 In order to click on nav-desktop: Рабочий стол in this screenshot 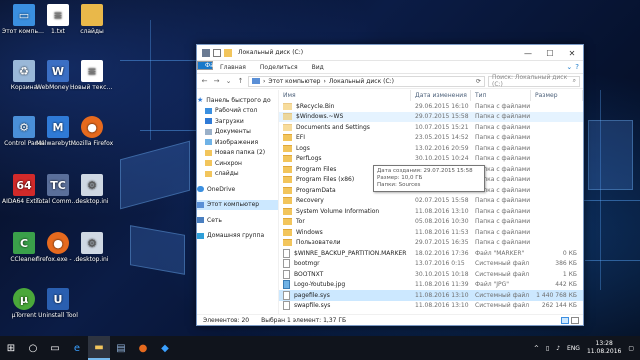, I will do `click(237, 111)`.